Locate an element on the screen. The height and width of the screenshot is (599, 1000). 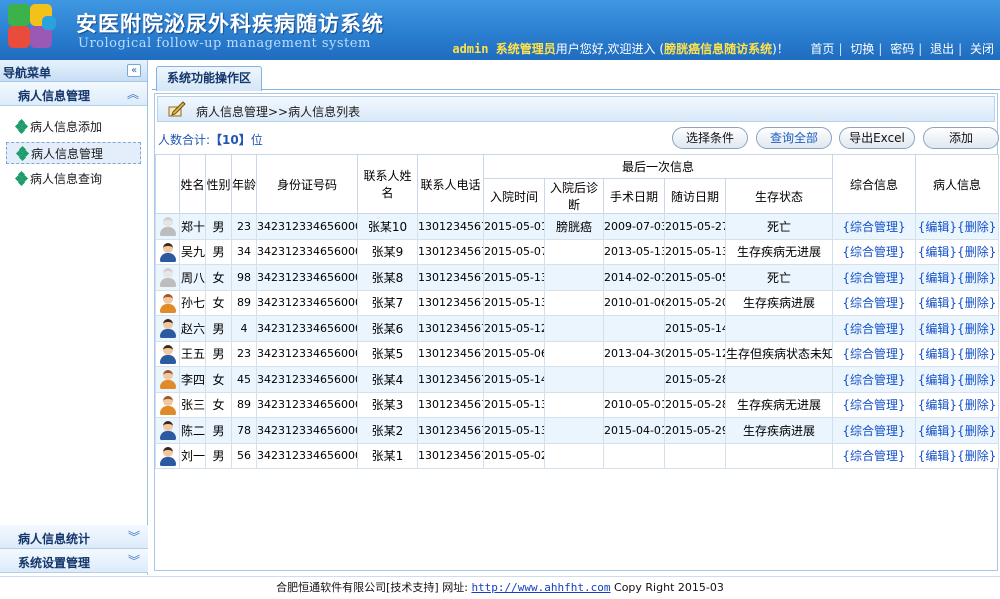
sidebar-item-label: 病人信息管理 is located at coordinates (67, 154).